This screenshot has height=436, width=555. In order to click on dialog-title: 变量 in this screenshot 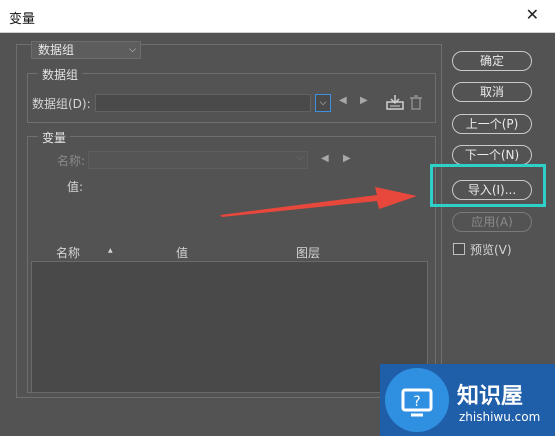, I will do `click(22, 19)`.